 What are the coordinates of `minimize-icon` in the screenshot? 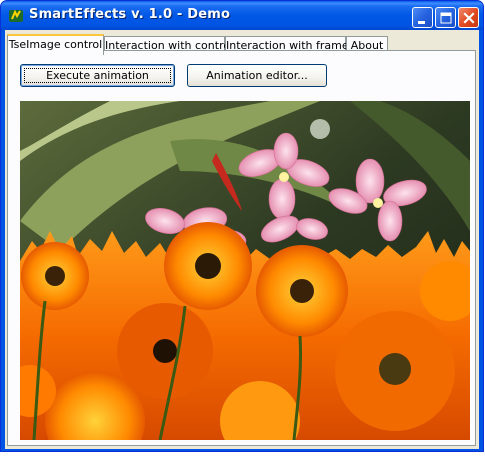 It's located at (421, 22).